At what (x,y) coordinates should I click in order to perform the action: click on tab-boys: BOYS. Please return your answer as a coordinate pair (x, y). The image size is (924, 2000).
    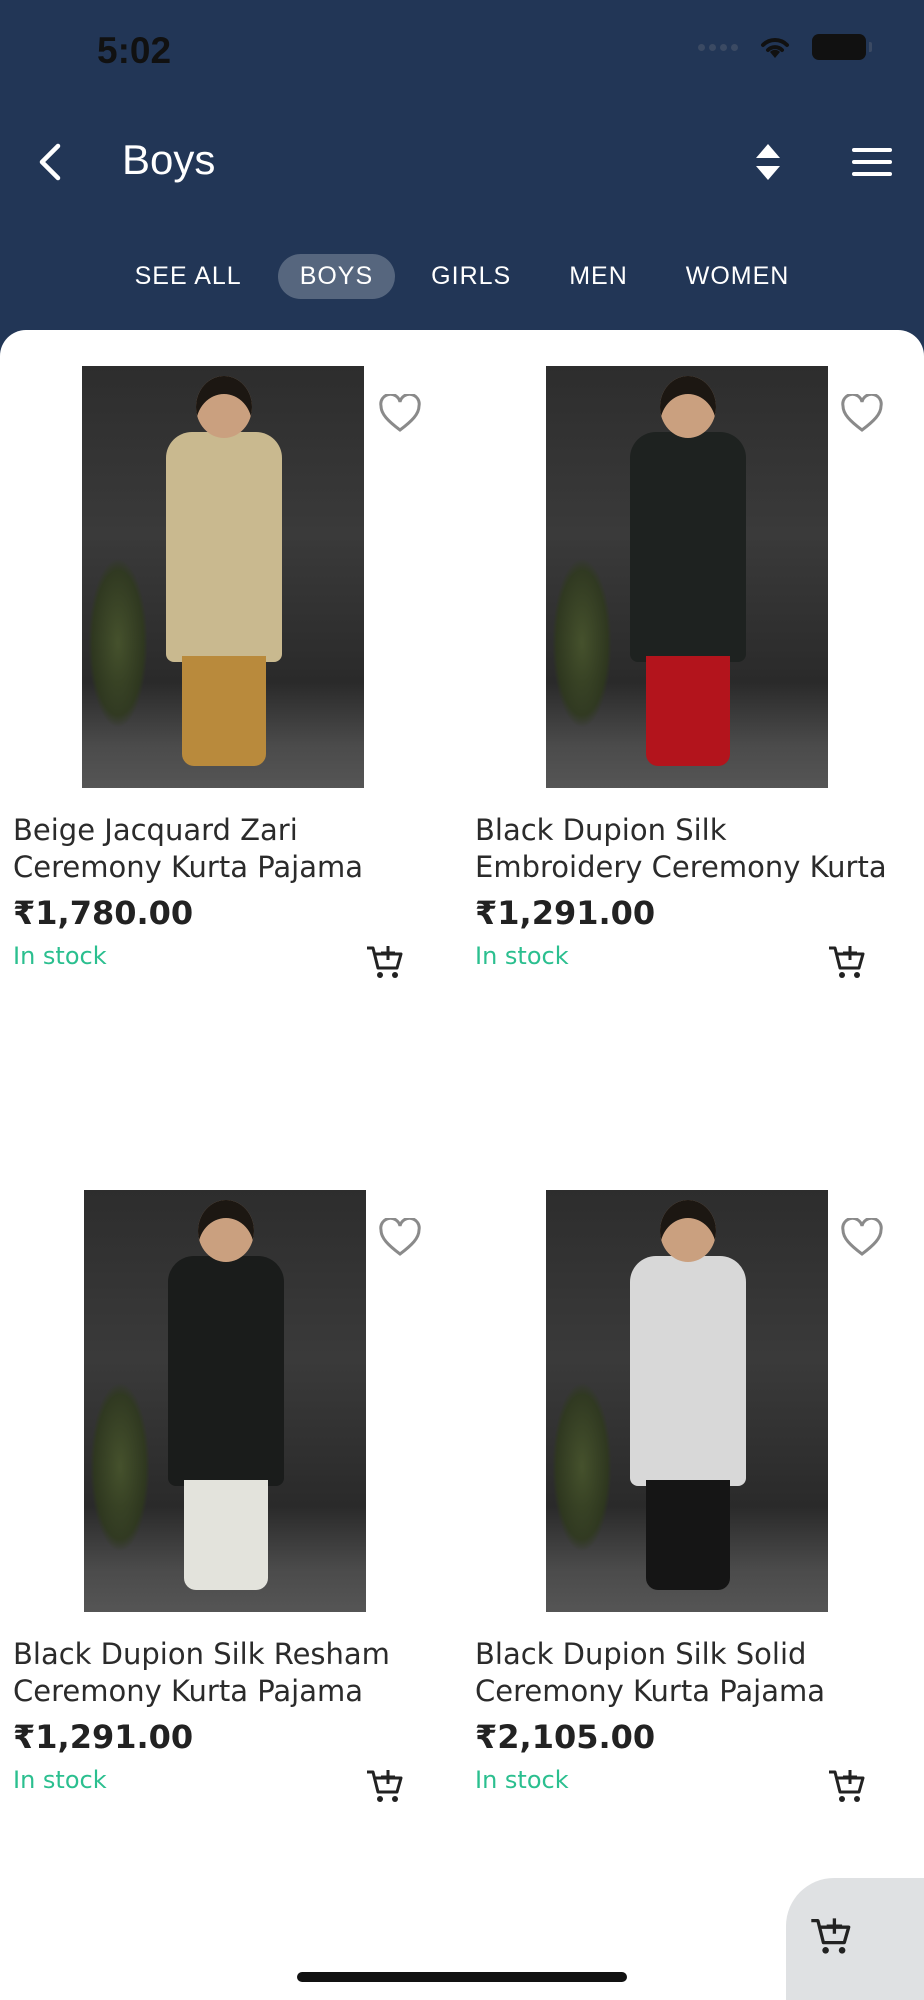
    Looking at the image, I should click on (336, 276).